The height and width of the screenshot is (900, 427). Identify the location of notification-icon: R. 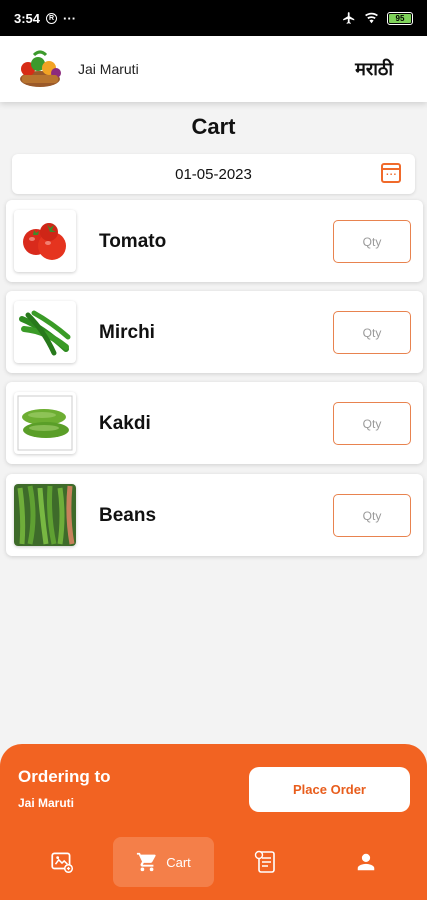
(52, 18).